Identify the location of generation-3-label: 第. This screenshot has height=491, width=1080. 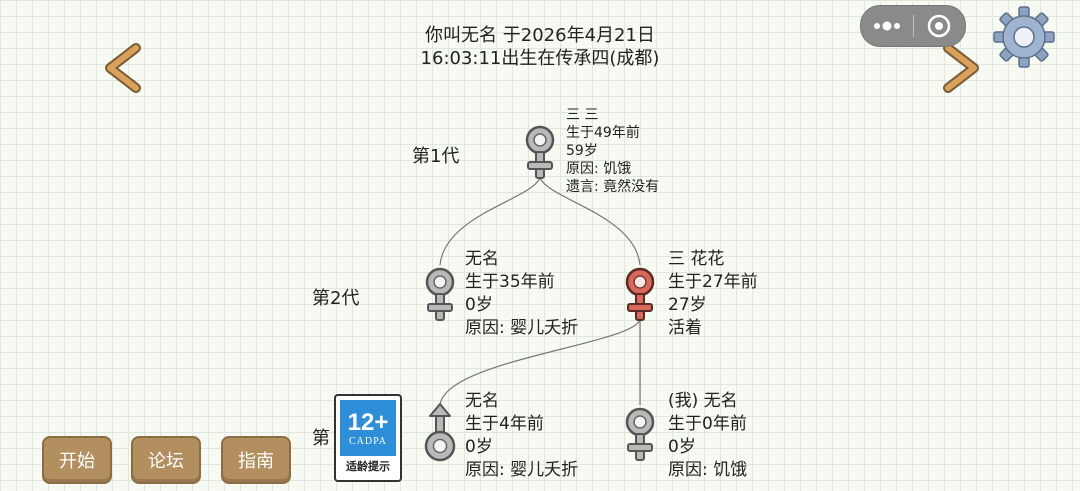
(321, 438).